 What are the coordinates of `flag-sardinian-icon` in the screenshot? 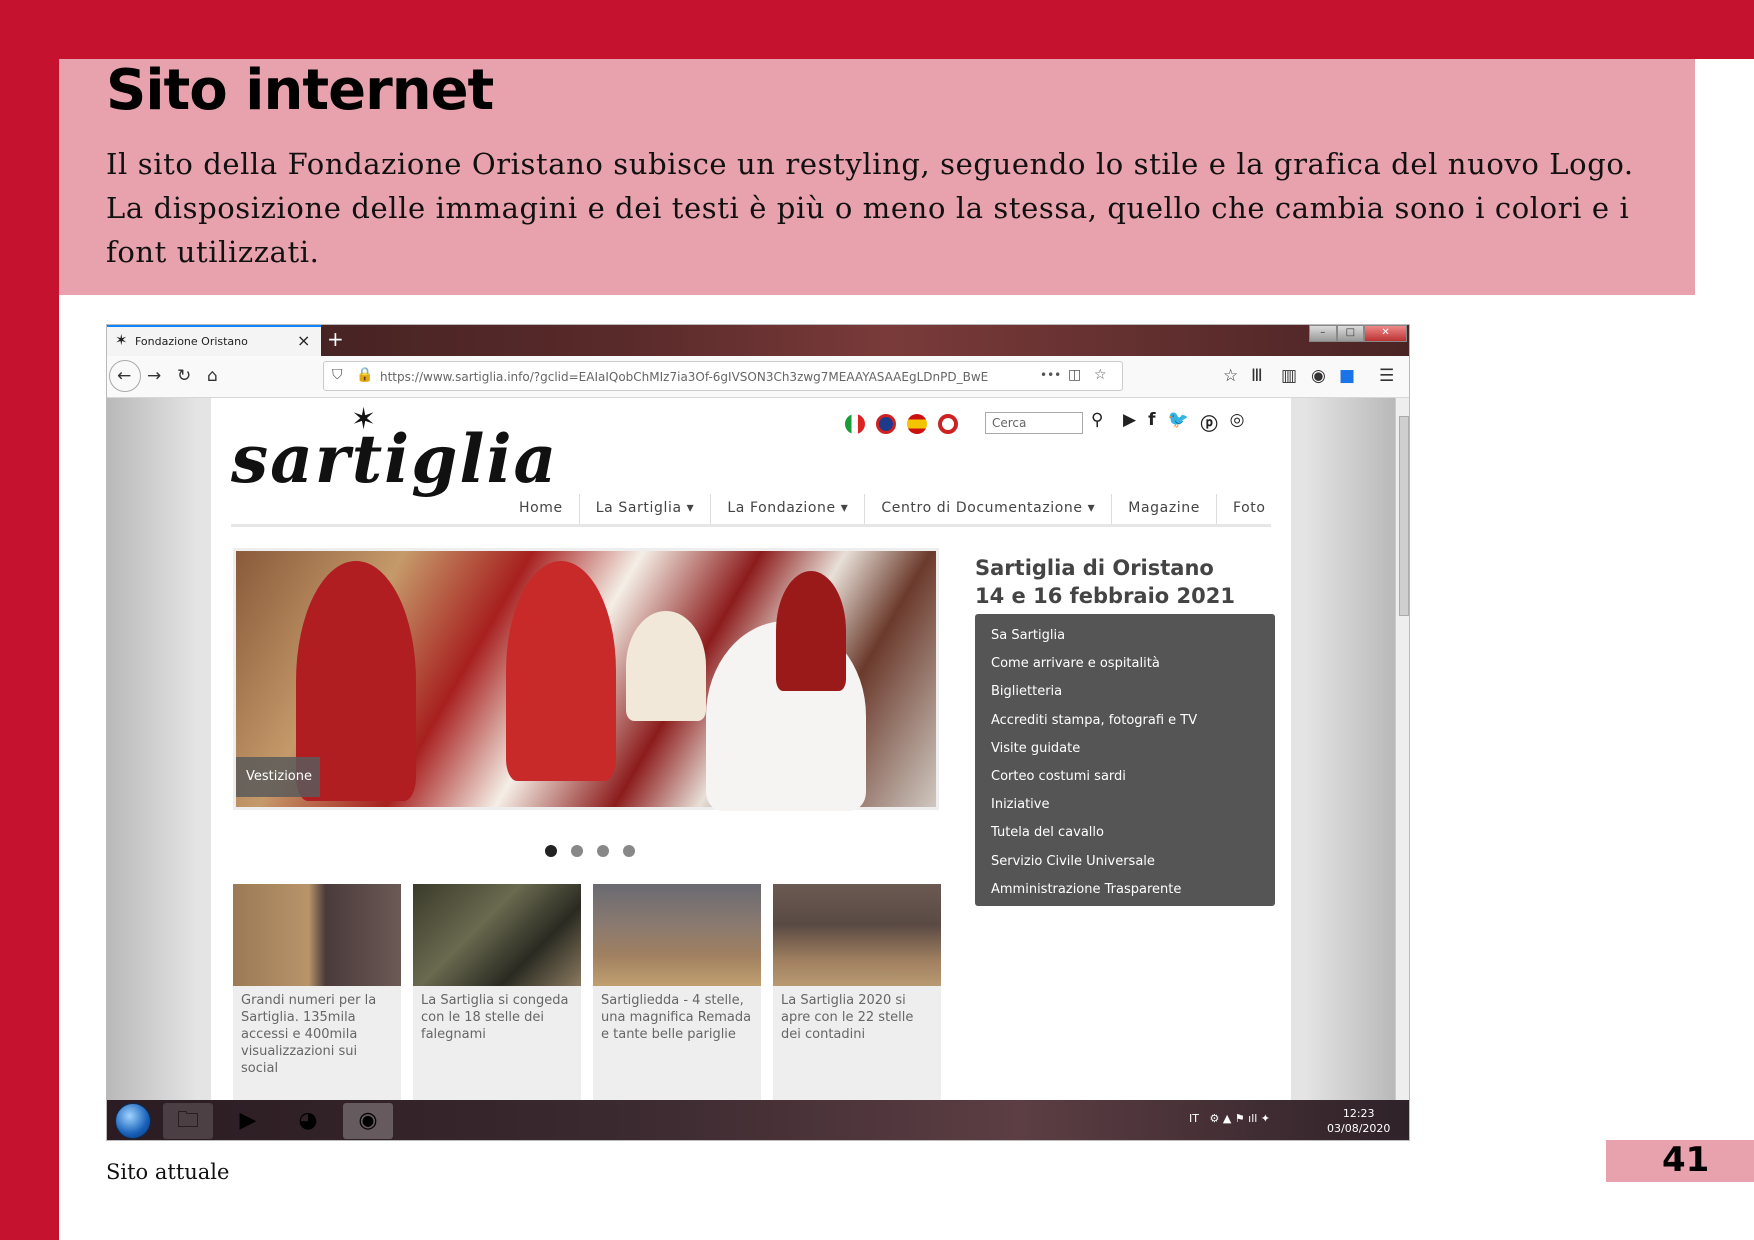 It's located at (948, 424).